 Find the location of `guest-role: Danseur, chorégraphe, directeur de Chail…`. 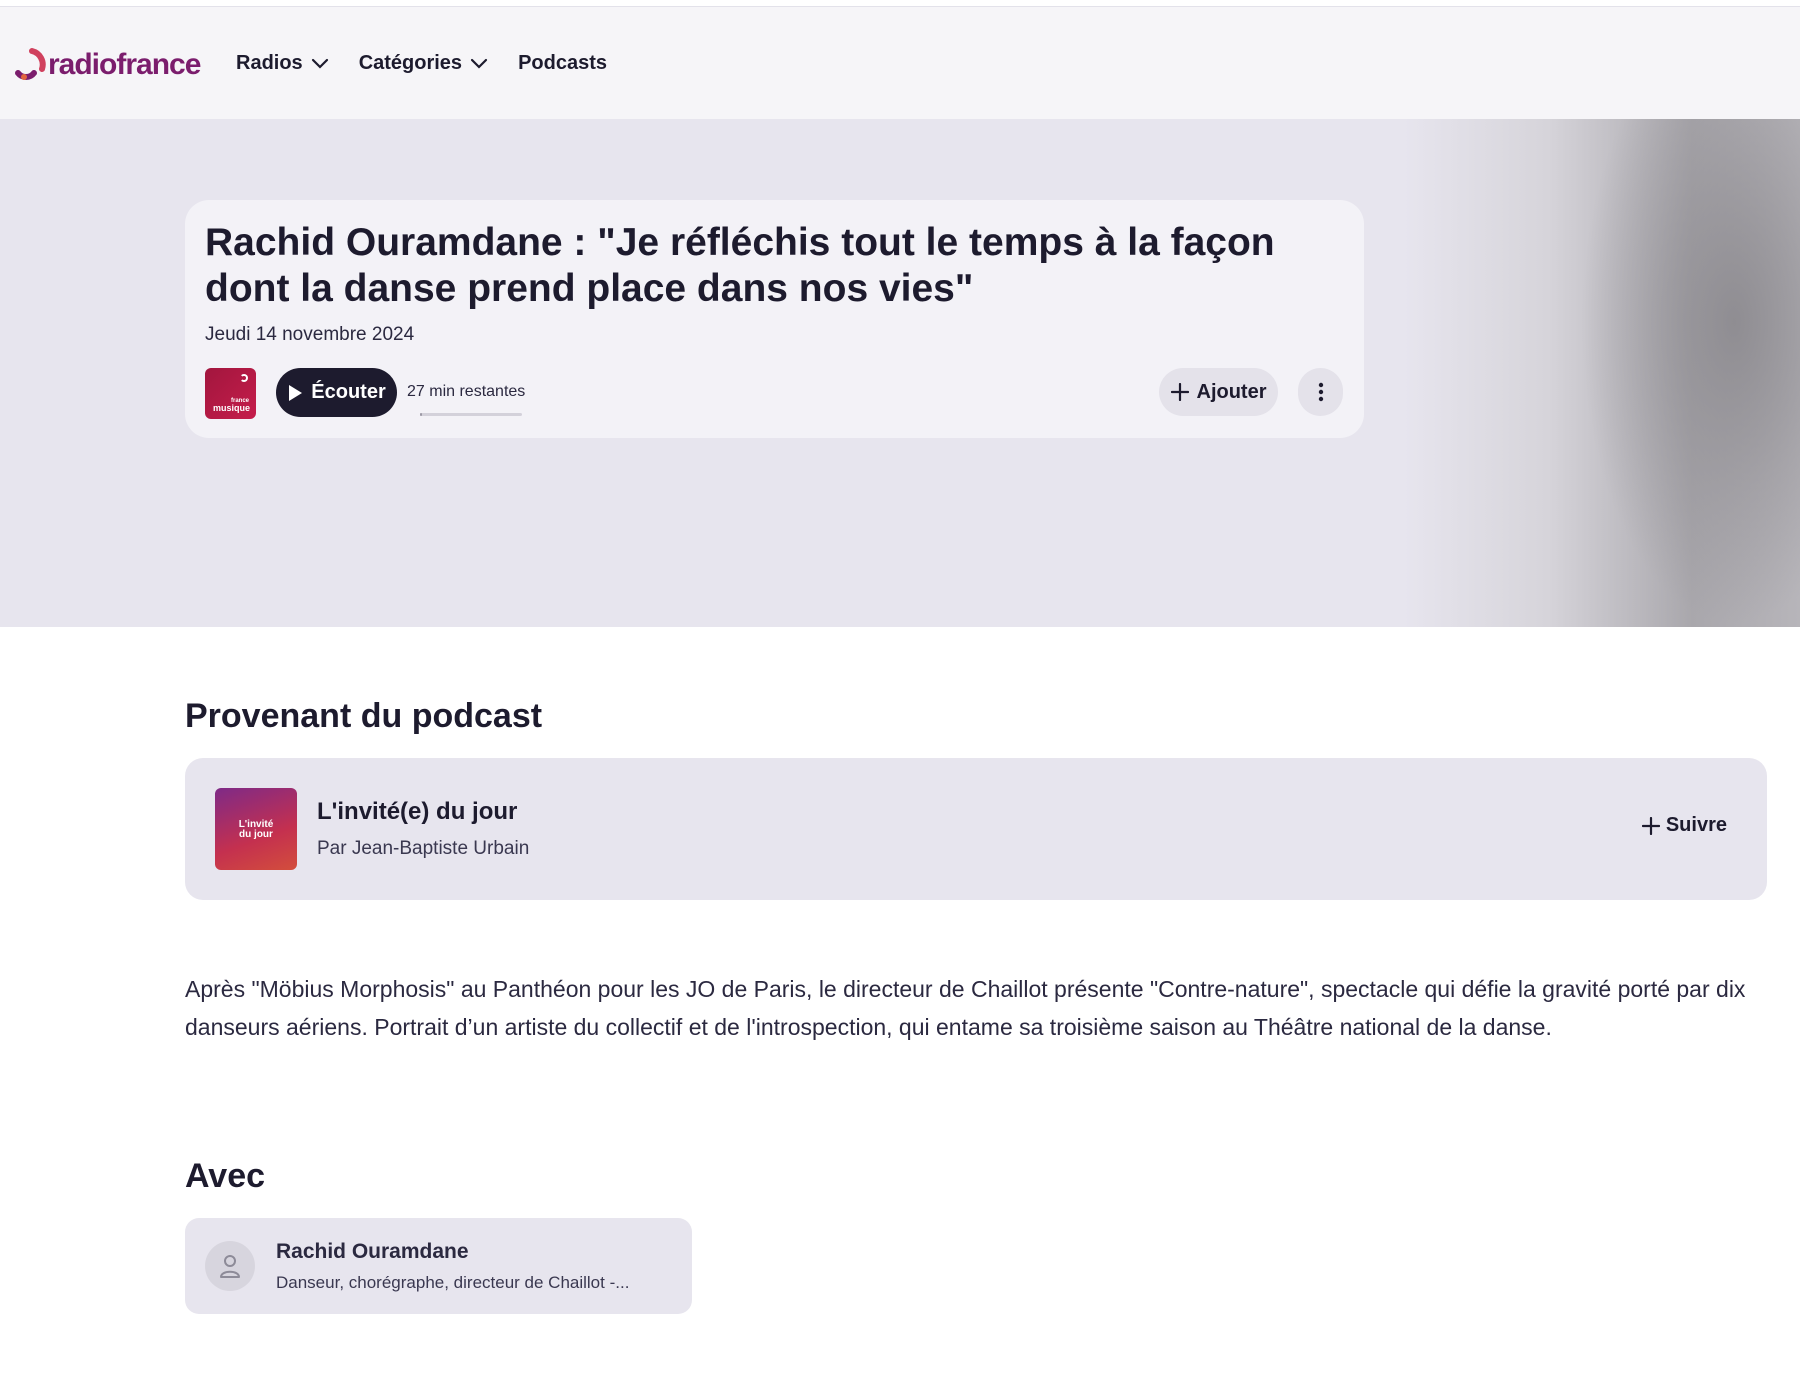

guest-role: Danseur, chorégraphe, directeur de Chail… is located at coordinates (453, 1282).